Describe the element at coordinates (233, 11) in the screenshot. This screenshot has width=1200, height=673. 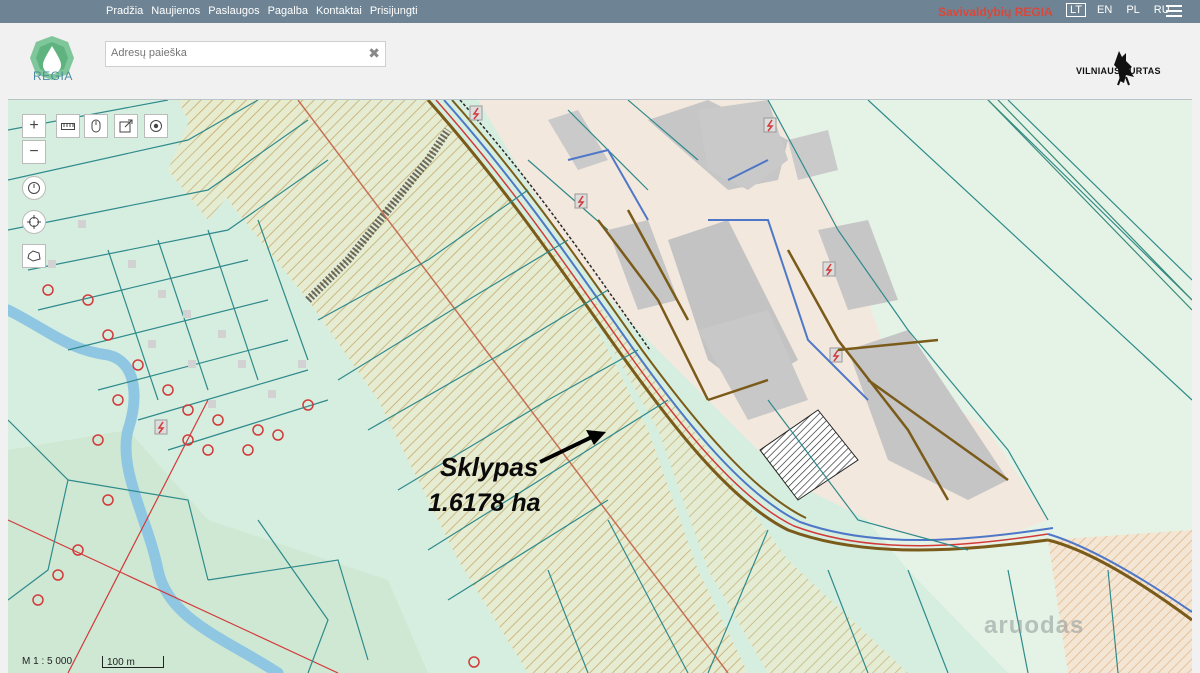
I see `nav-paslaugos: Paslaugos` at that location.